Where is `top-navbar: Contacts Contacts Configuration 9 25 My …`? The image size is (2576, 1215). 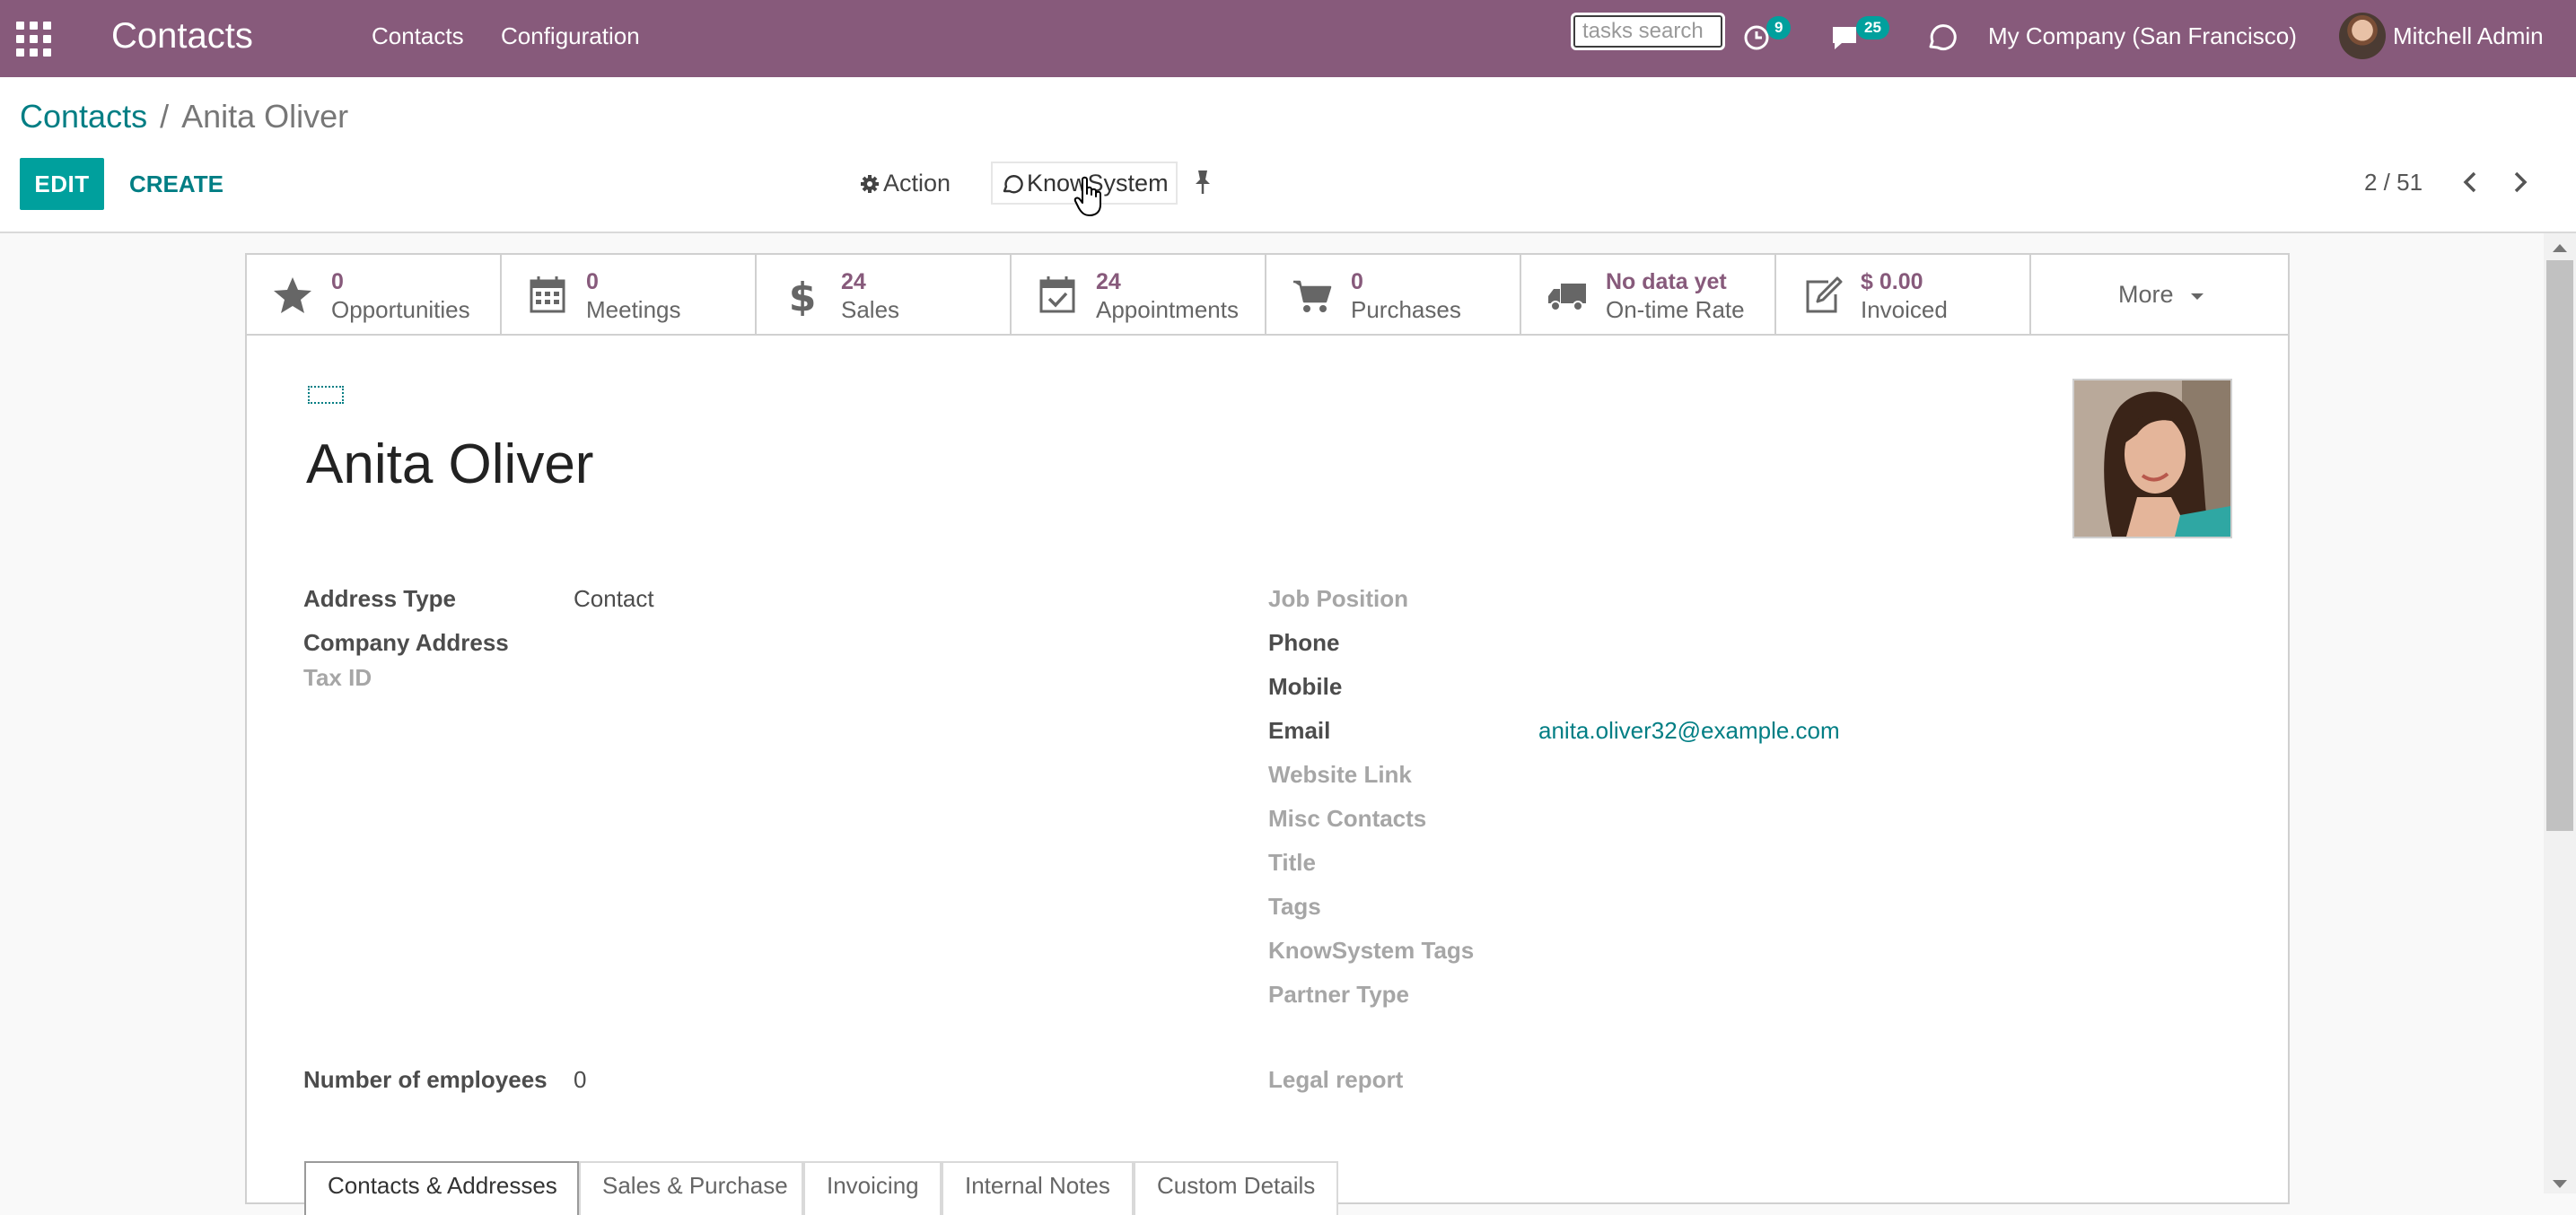
top-navbar: Contacts Contacts Configuration 9 25 My … is located at coordinates (1288, 38).